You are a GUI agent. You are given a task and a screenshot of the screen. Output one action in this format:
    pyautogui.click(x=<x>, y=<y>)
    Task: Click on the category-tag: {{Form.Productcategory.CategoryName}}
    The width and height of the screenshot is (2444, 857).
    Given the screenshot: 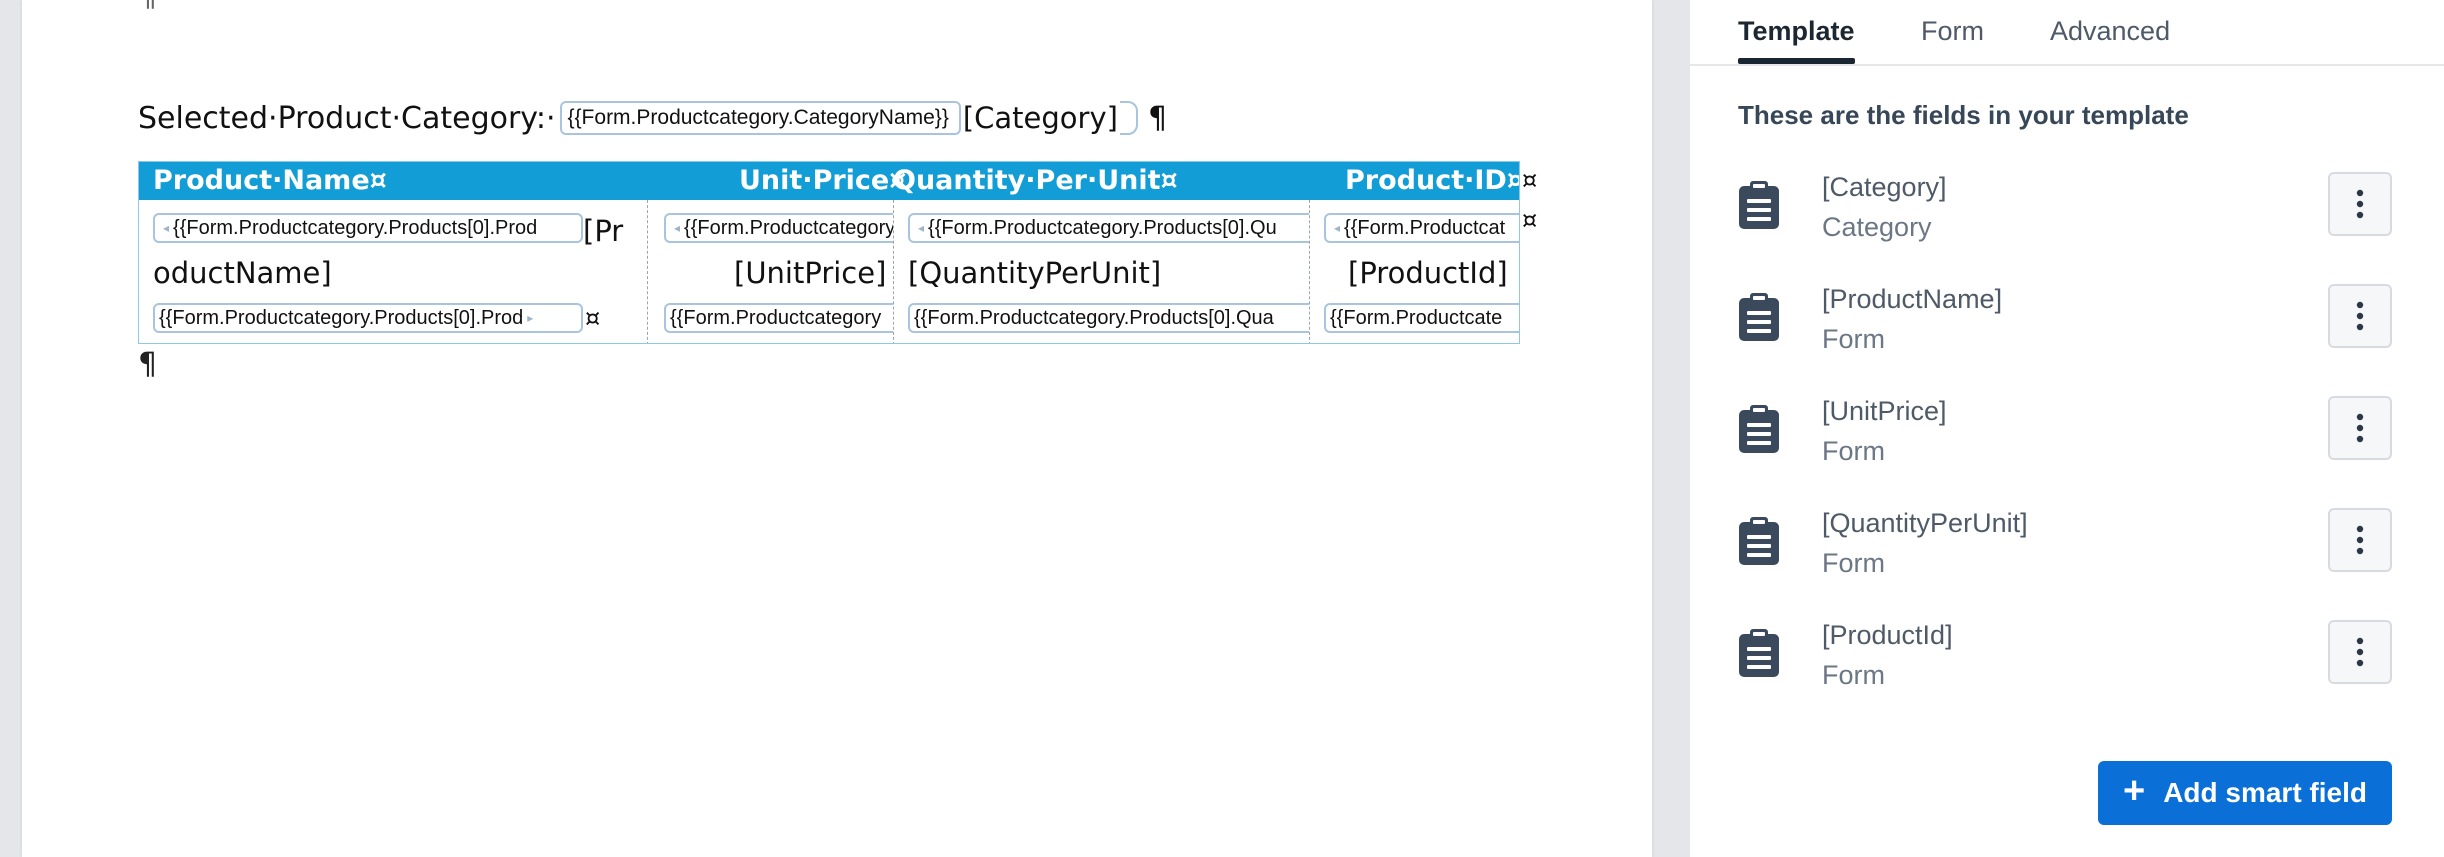 What is the action you would take?
    pyautogui.click(x=760, y=118)
    